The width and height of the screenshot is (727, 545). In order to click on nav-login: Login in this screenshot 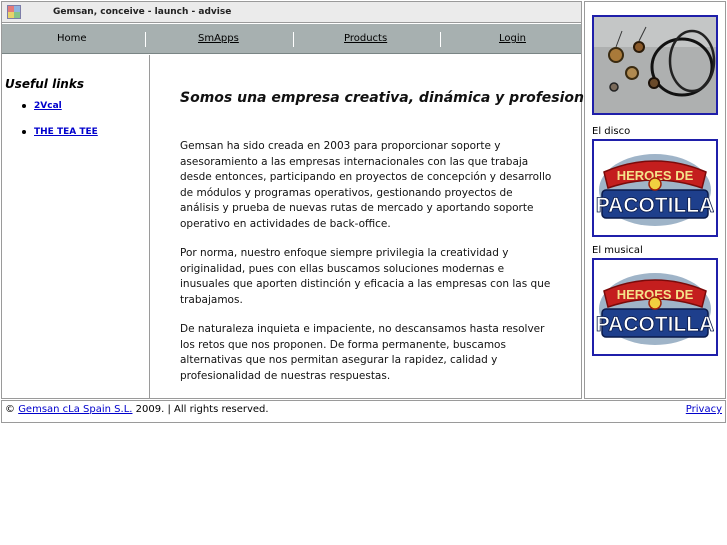, I will do `click(512, 38)`.